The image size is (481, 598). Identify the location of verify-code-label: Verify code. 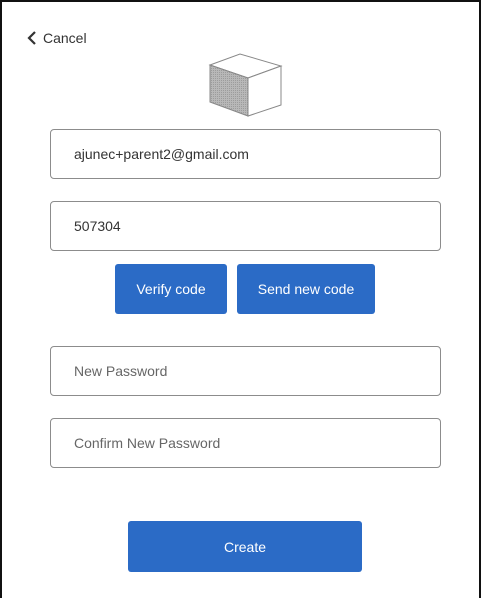
(171, 289).